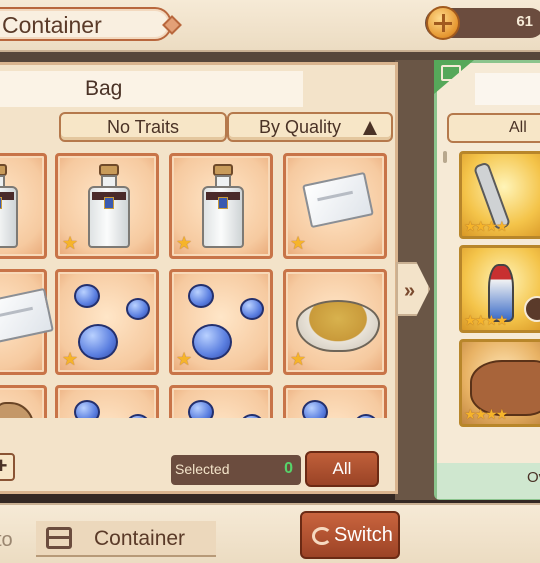 This screenshot has width=540, height=563. Describe the element at coordinates (370, 128) in the screenshot. I see `sort-arrow-icon` at that location.